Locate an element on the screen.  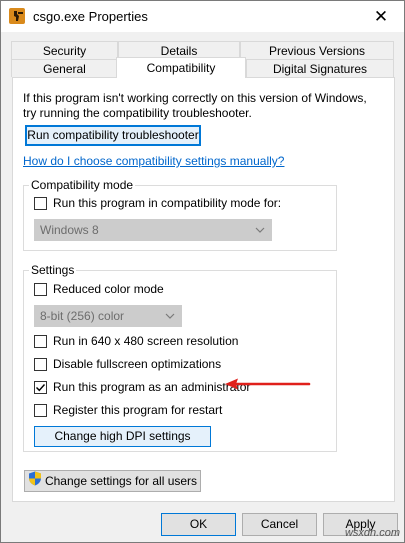
settings-label: Settings is located at coordinates (53, 270).